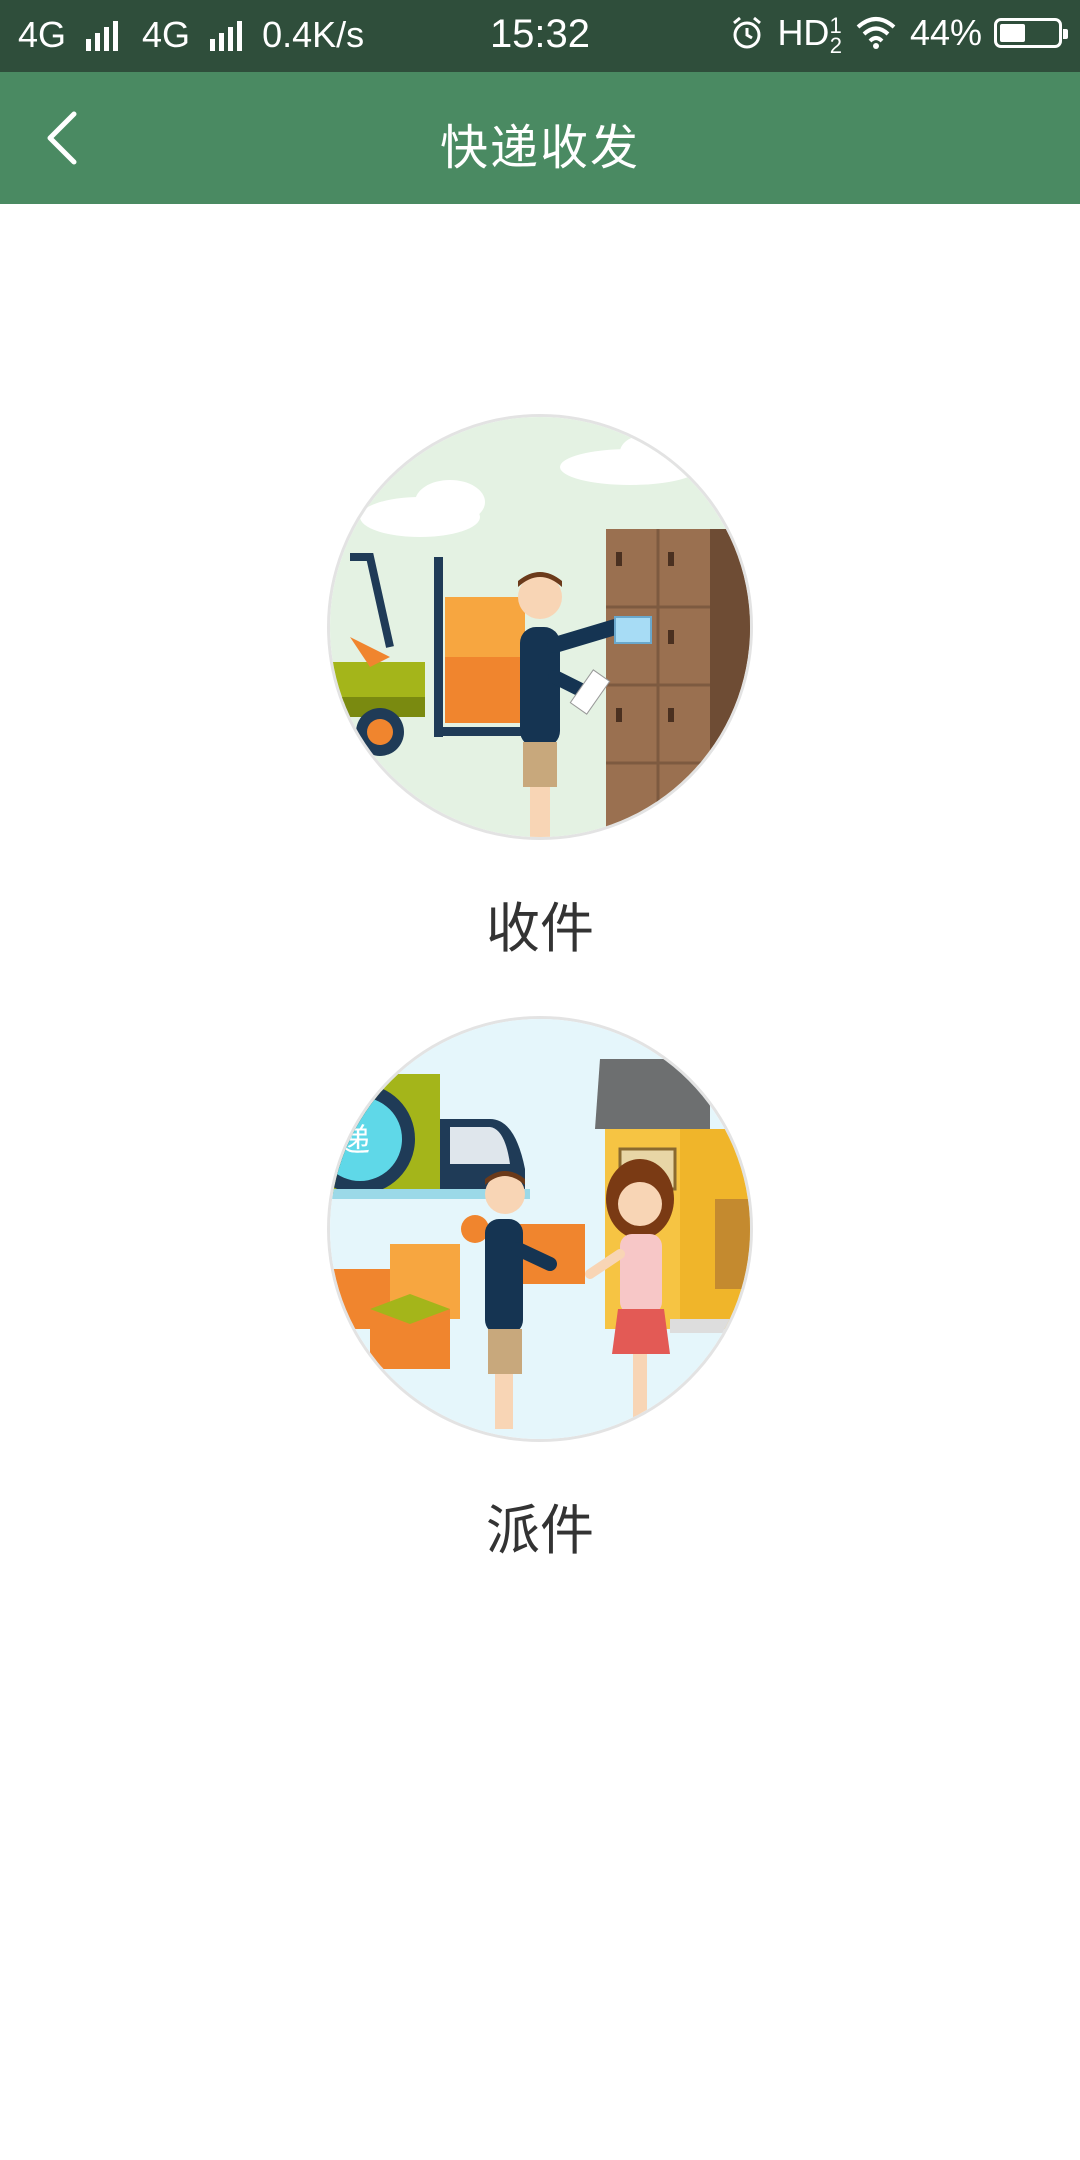 The width and height of the screenshot is (1080, 2160). I want to click on wifi-icon, so click(876, 33).